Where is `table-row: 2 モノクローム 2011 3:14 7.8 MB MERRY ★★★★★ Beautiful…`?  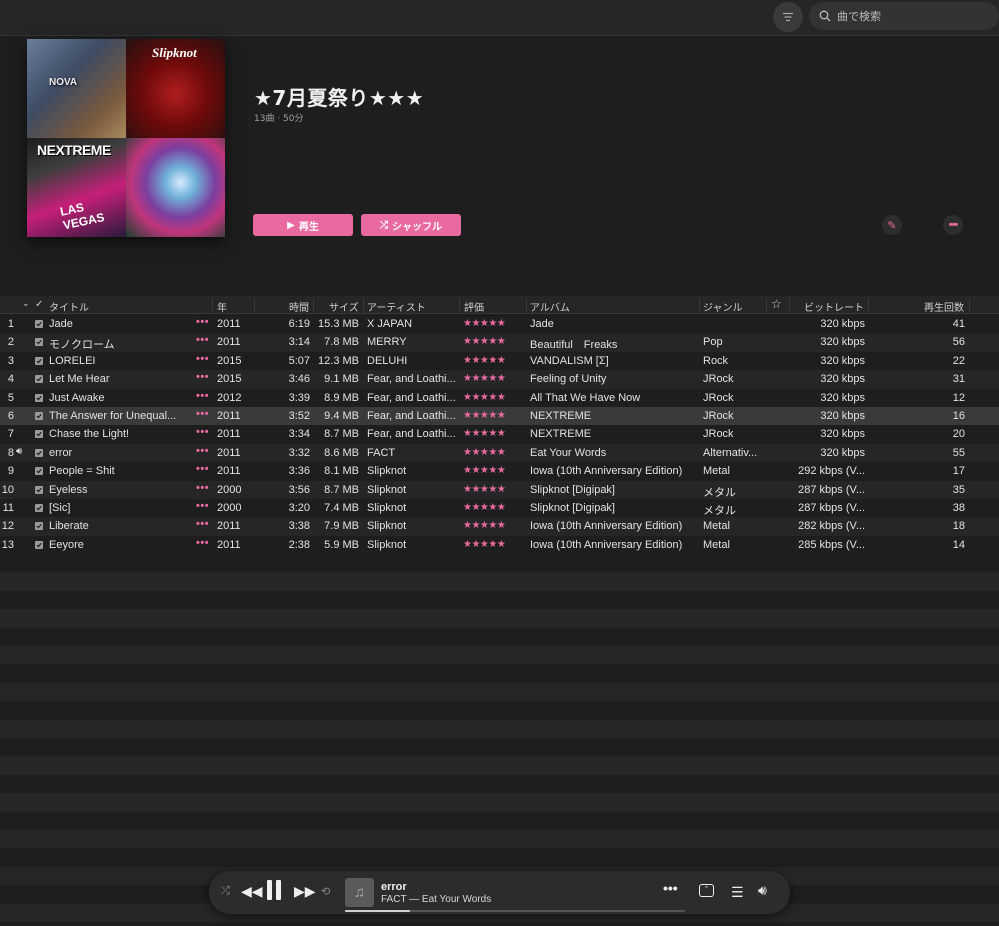 table-row: 2 モノクローム 2011 3:14 7.8 MB MERRY ★★★★★ Beautiful… is located at coordinates (499, 342).